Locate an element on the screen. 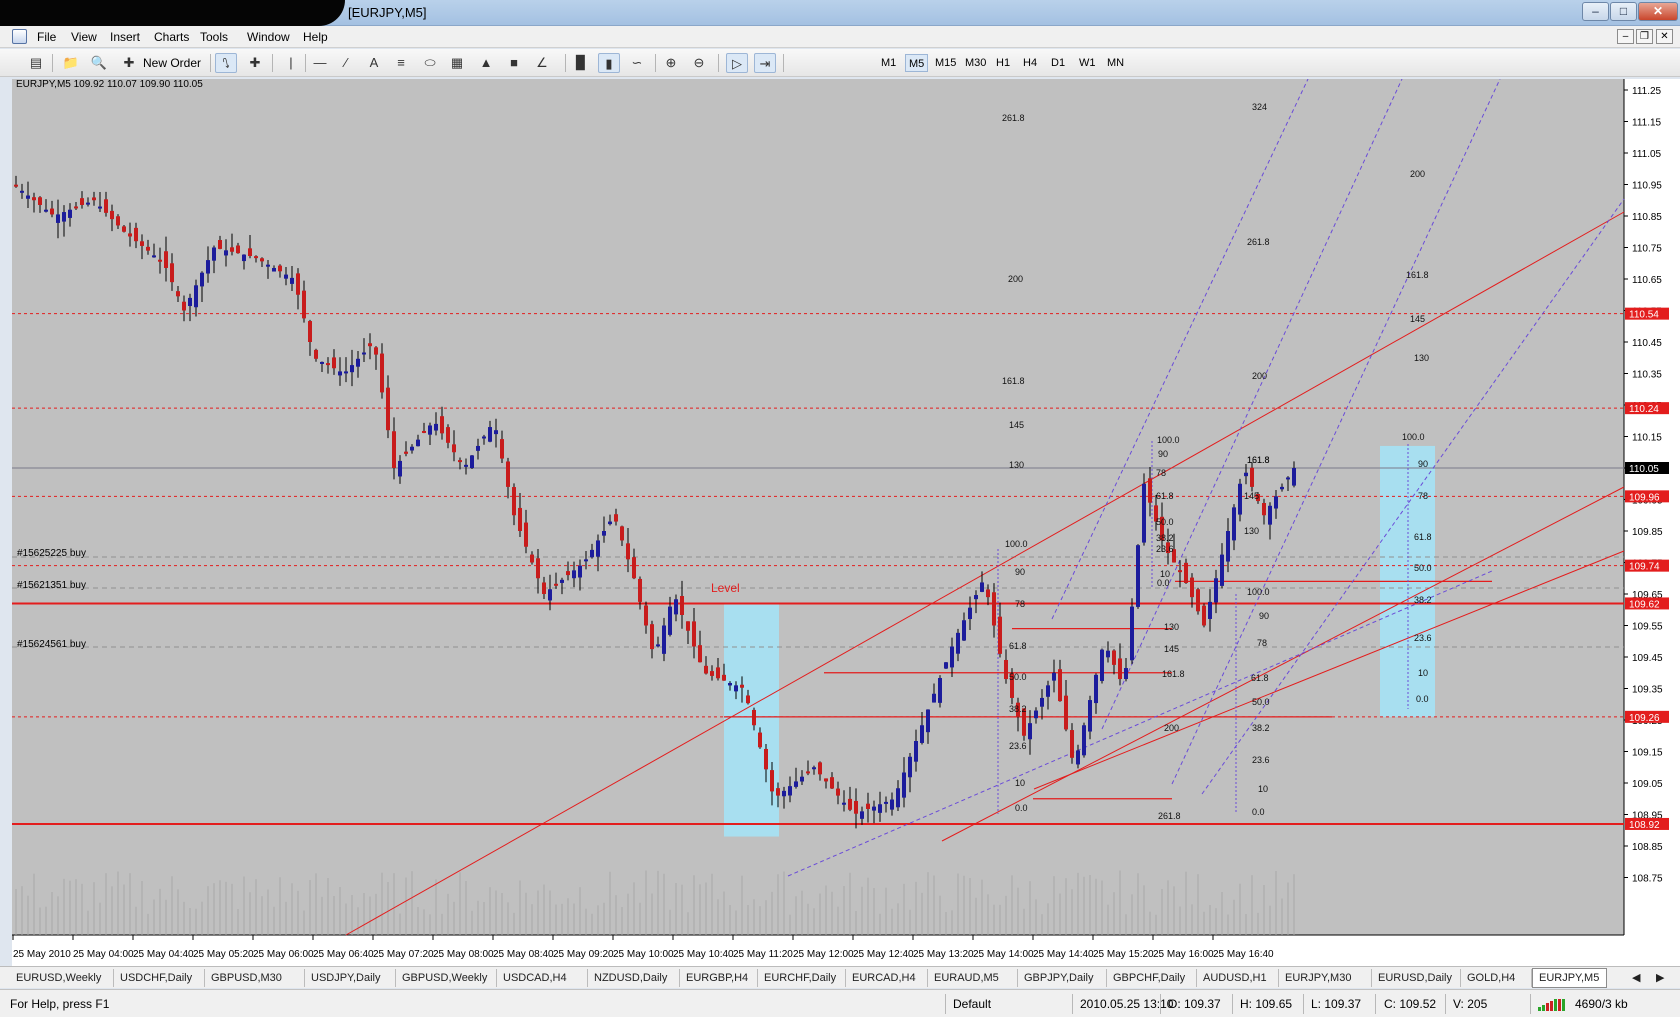 The height and width of the screenshot is (1017, 1680). mdi-restore-button: ❐ is located at coordinates (1644, 36).